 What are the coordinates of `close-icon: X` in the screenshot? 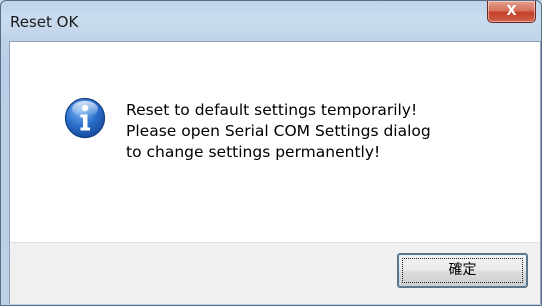 It's located at (511, 11).